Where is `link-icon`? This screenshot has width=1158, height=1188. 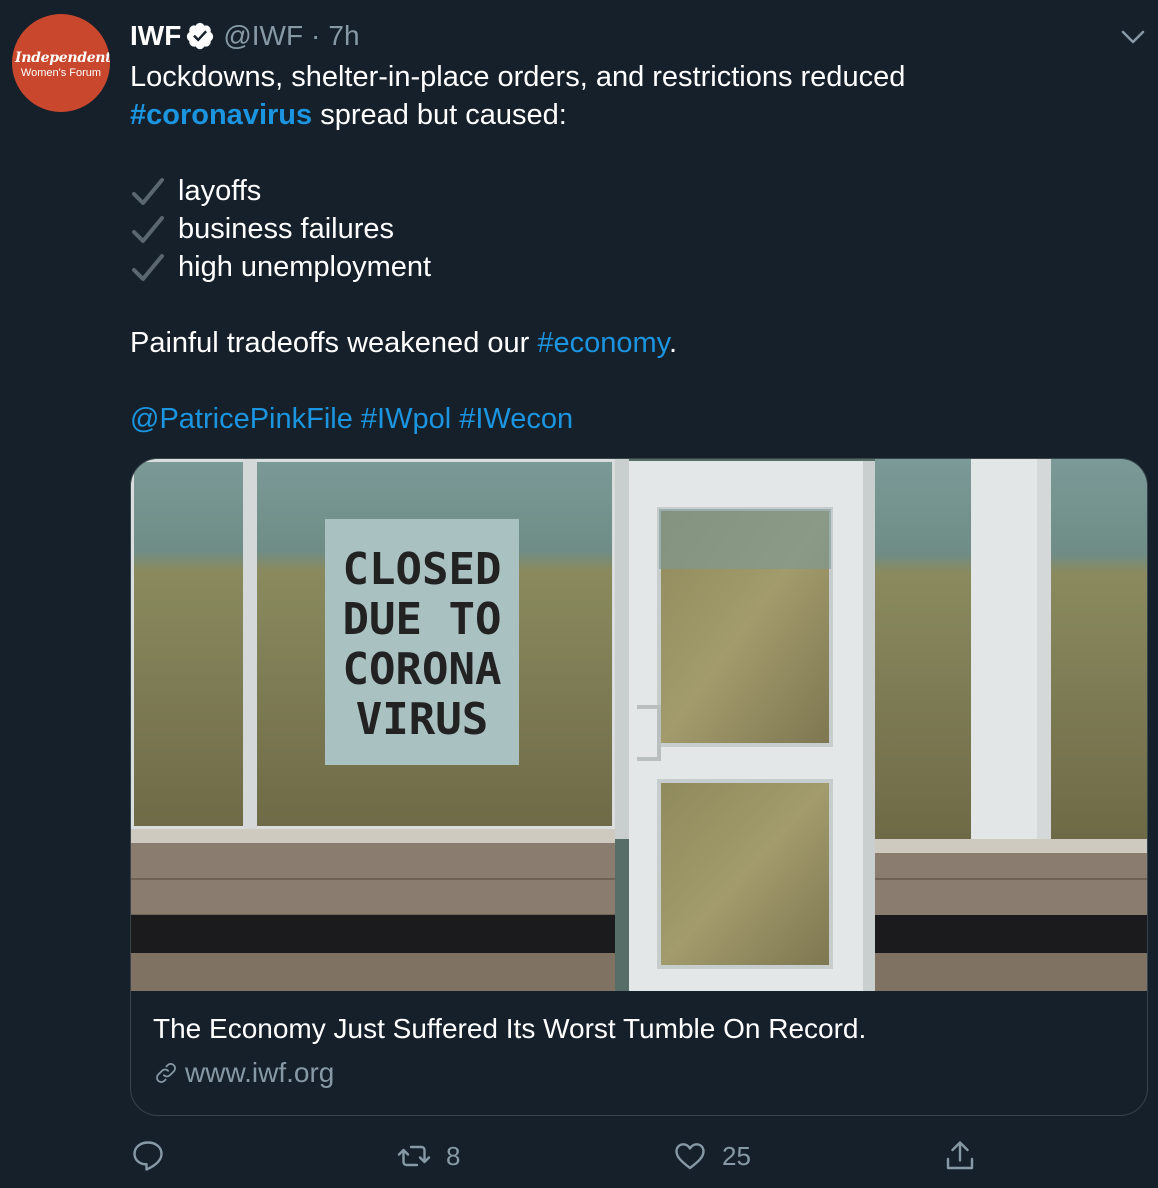
link-icon is located at coordinates (166, 1073).